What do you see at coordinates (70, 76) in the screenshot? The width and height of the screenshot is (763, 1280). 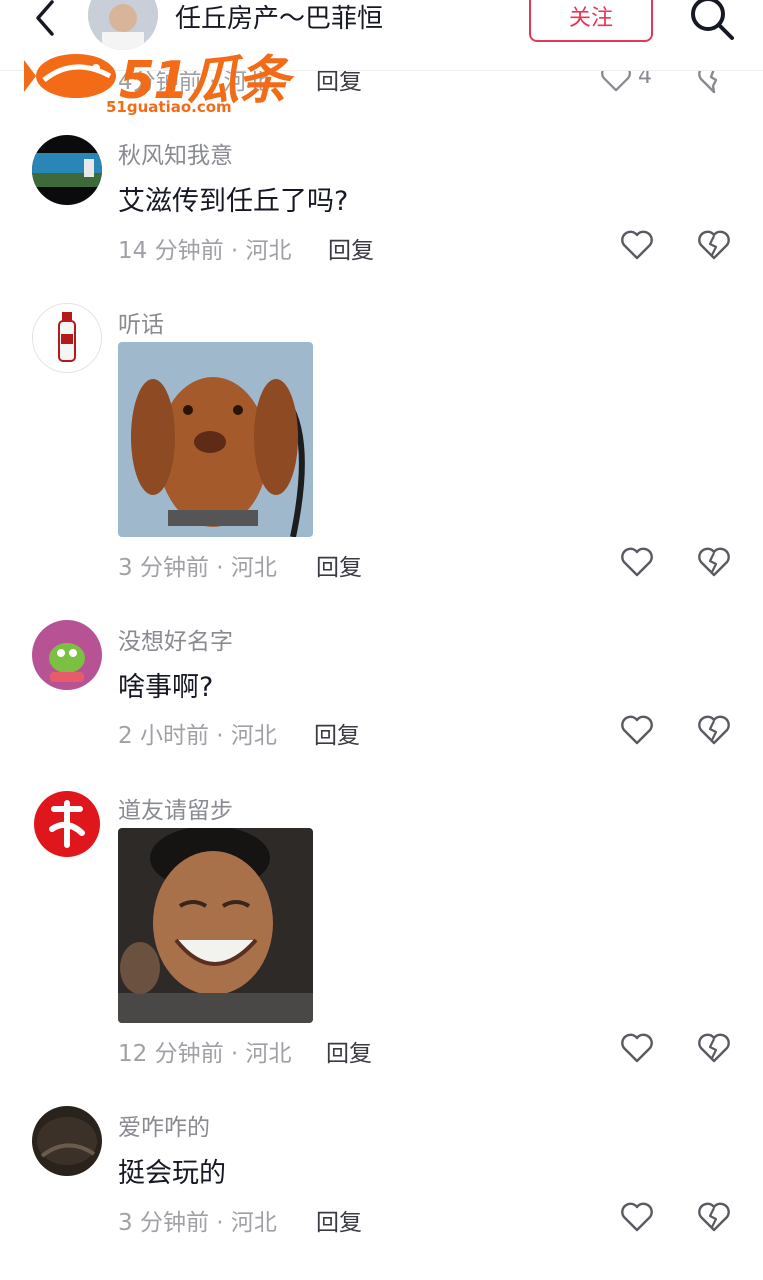 I see `watermark-fish-icon` at bounding box center [70, 76].